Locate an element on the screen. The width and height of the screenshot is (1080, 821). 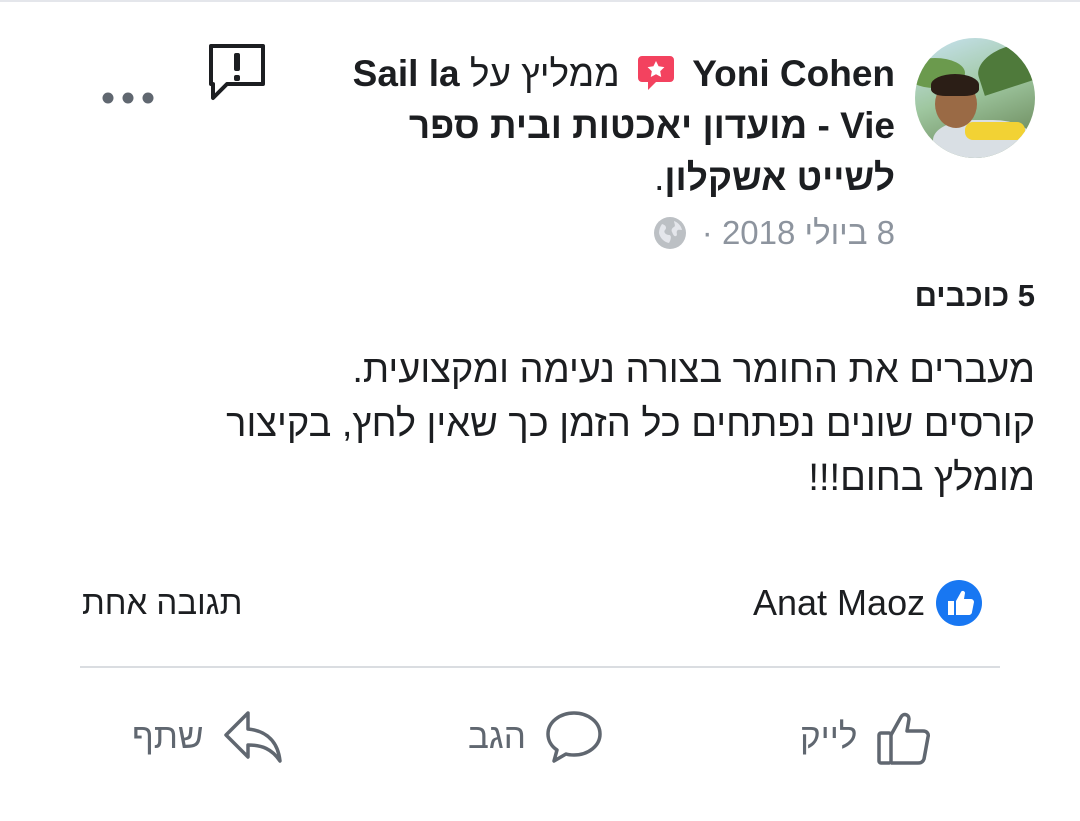
report-icon is located at coordinates (237, 72).